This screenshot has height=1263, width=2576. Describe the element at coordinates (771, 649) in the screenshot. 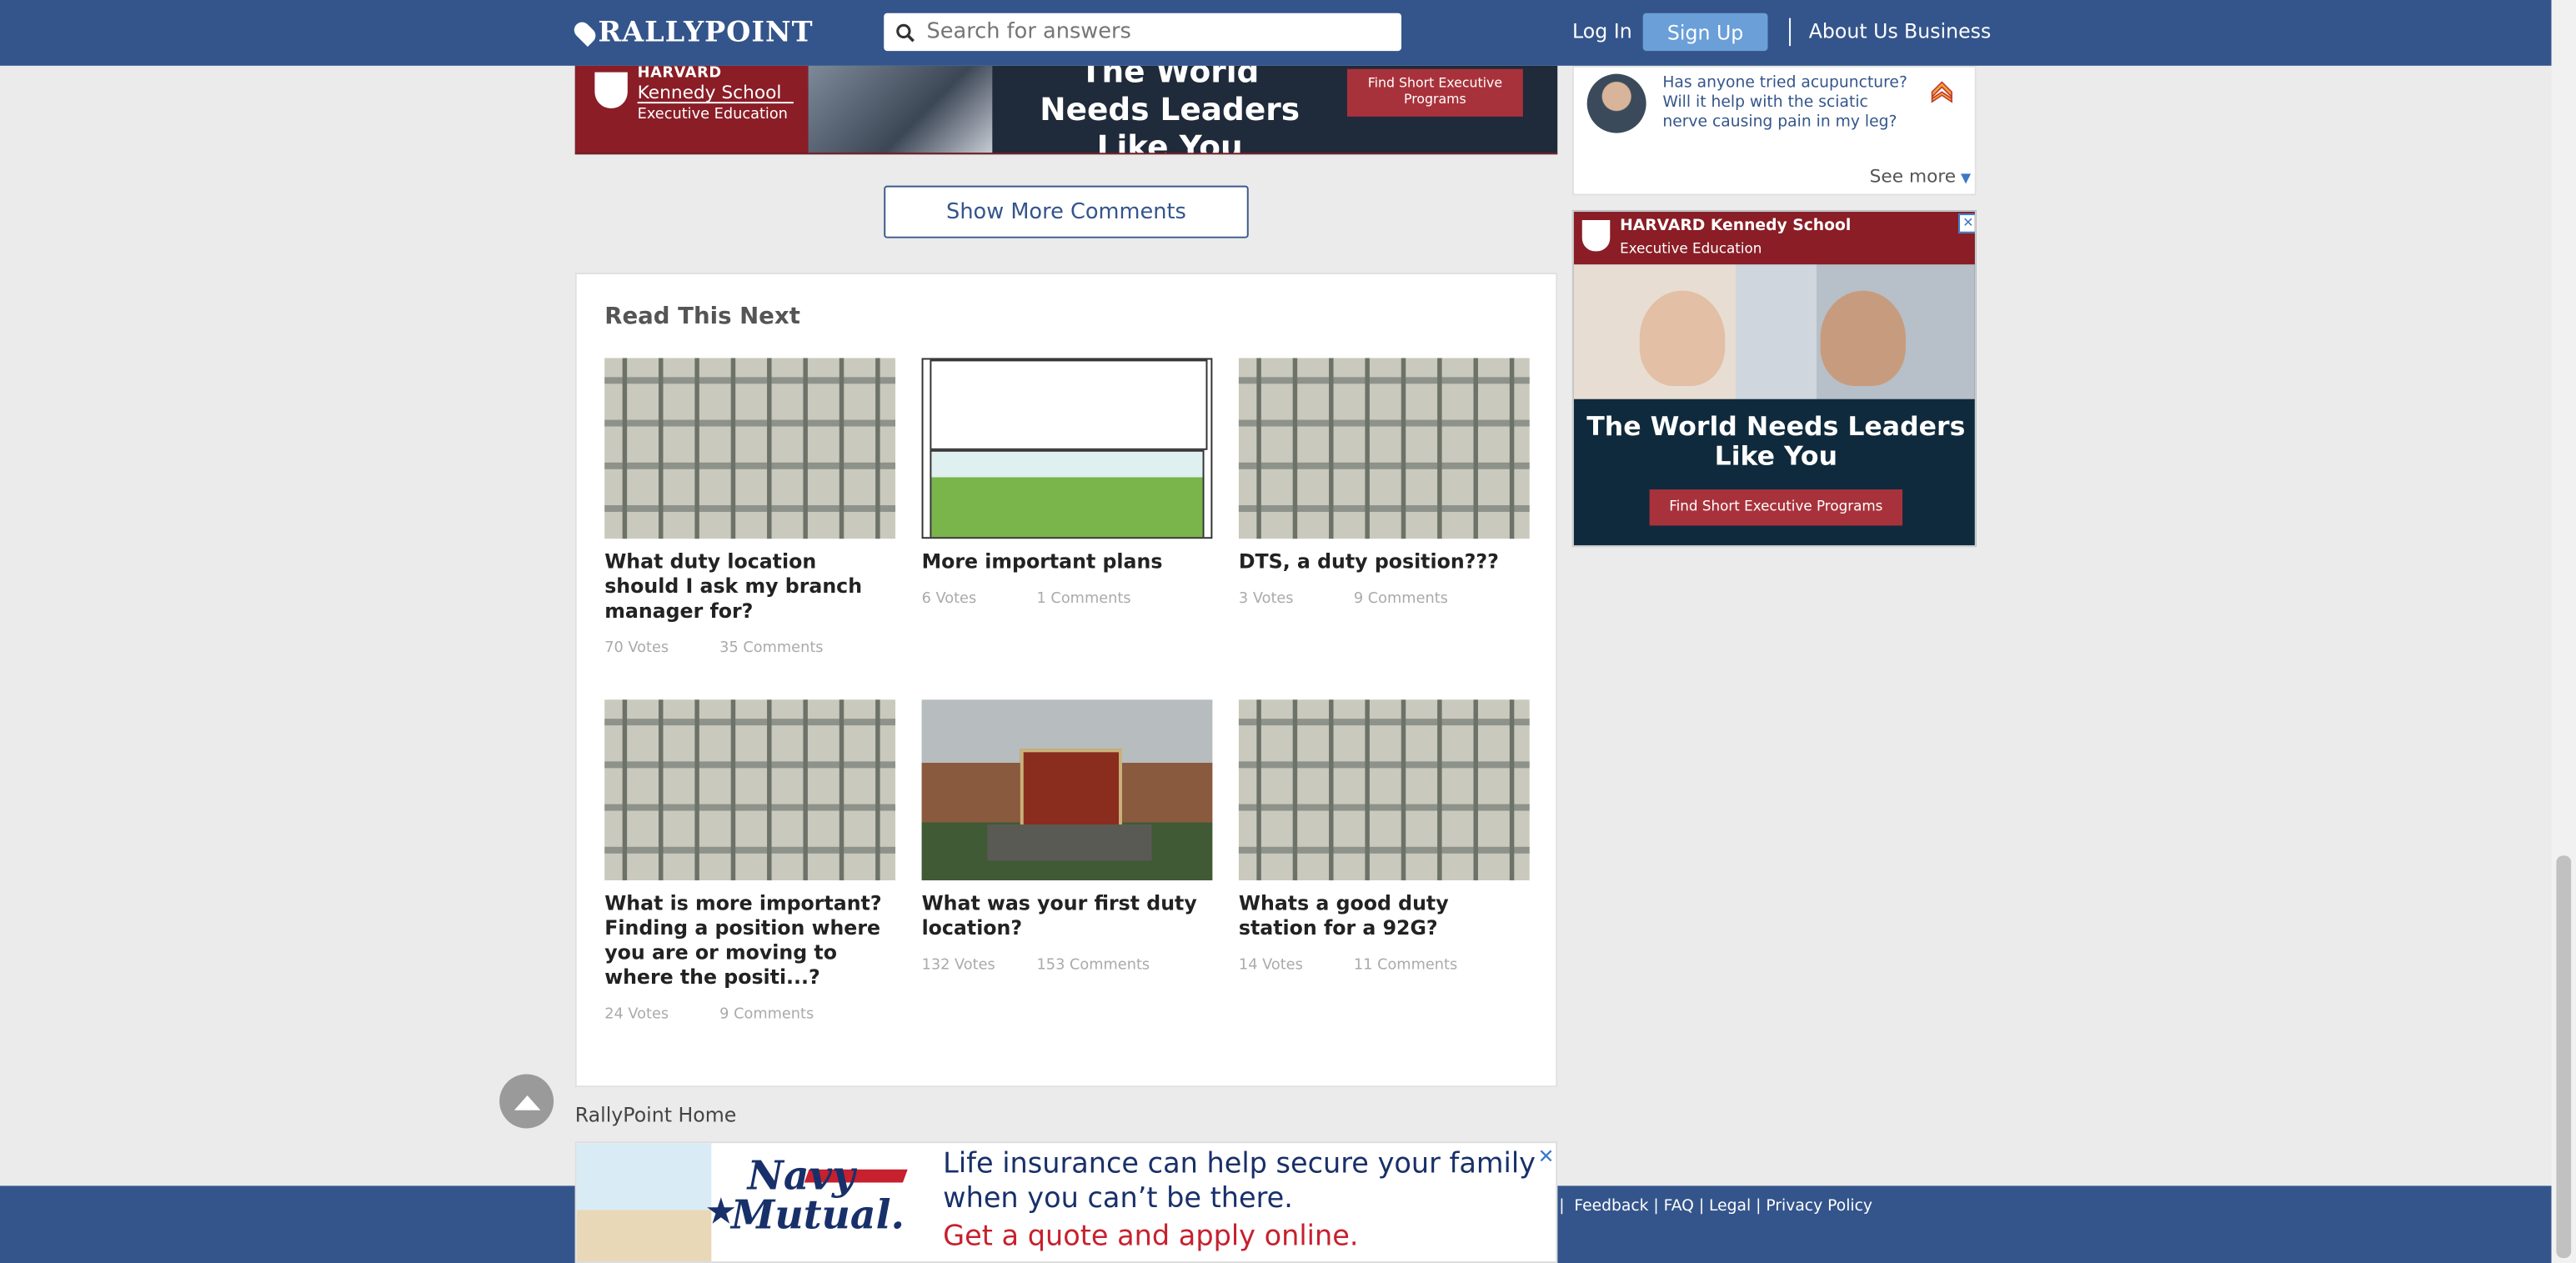

I see `card-comments: 35 Comments` at that location.